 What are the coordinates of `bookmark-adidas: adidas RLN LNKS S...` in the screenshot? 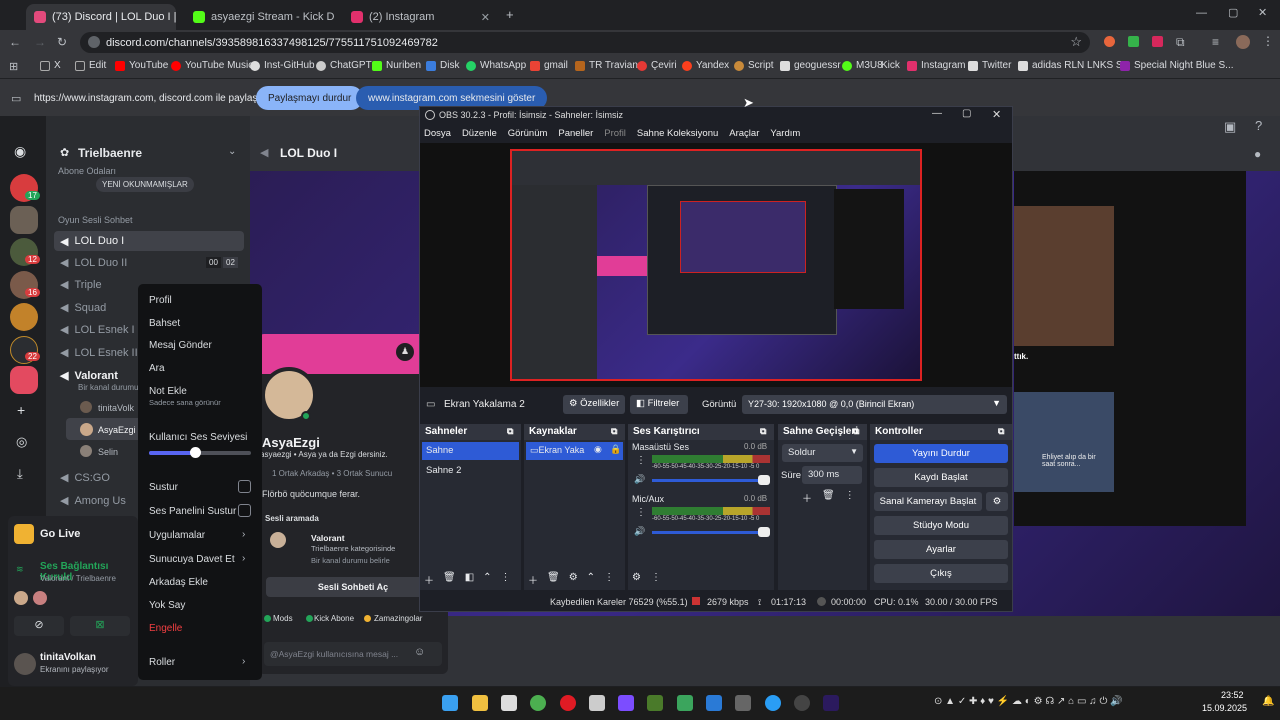 It's located at (1074, 65).